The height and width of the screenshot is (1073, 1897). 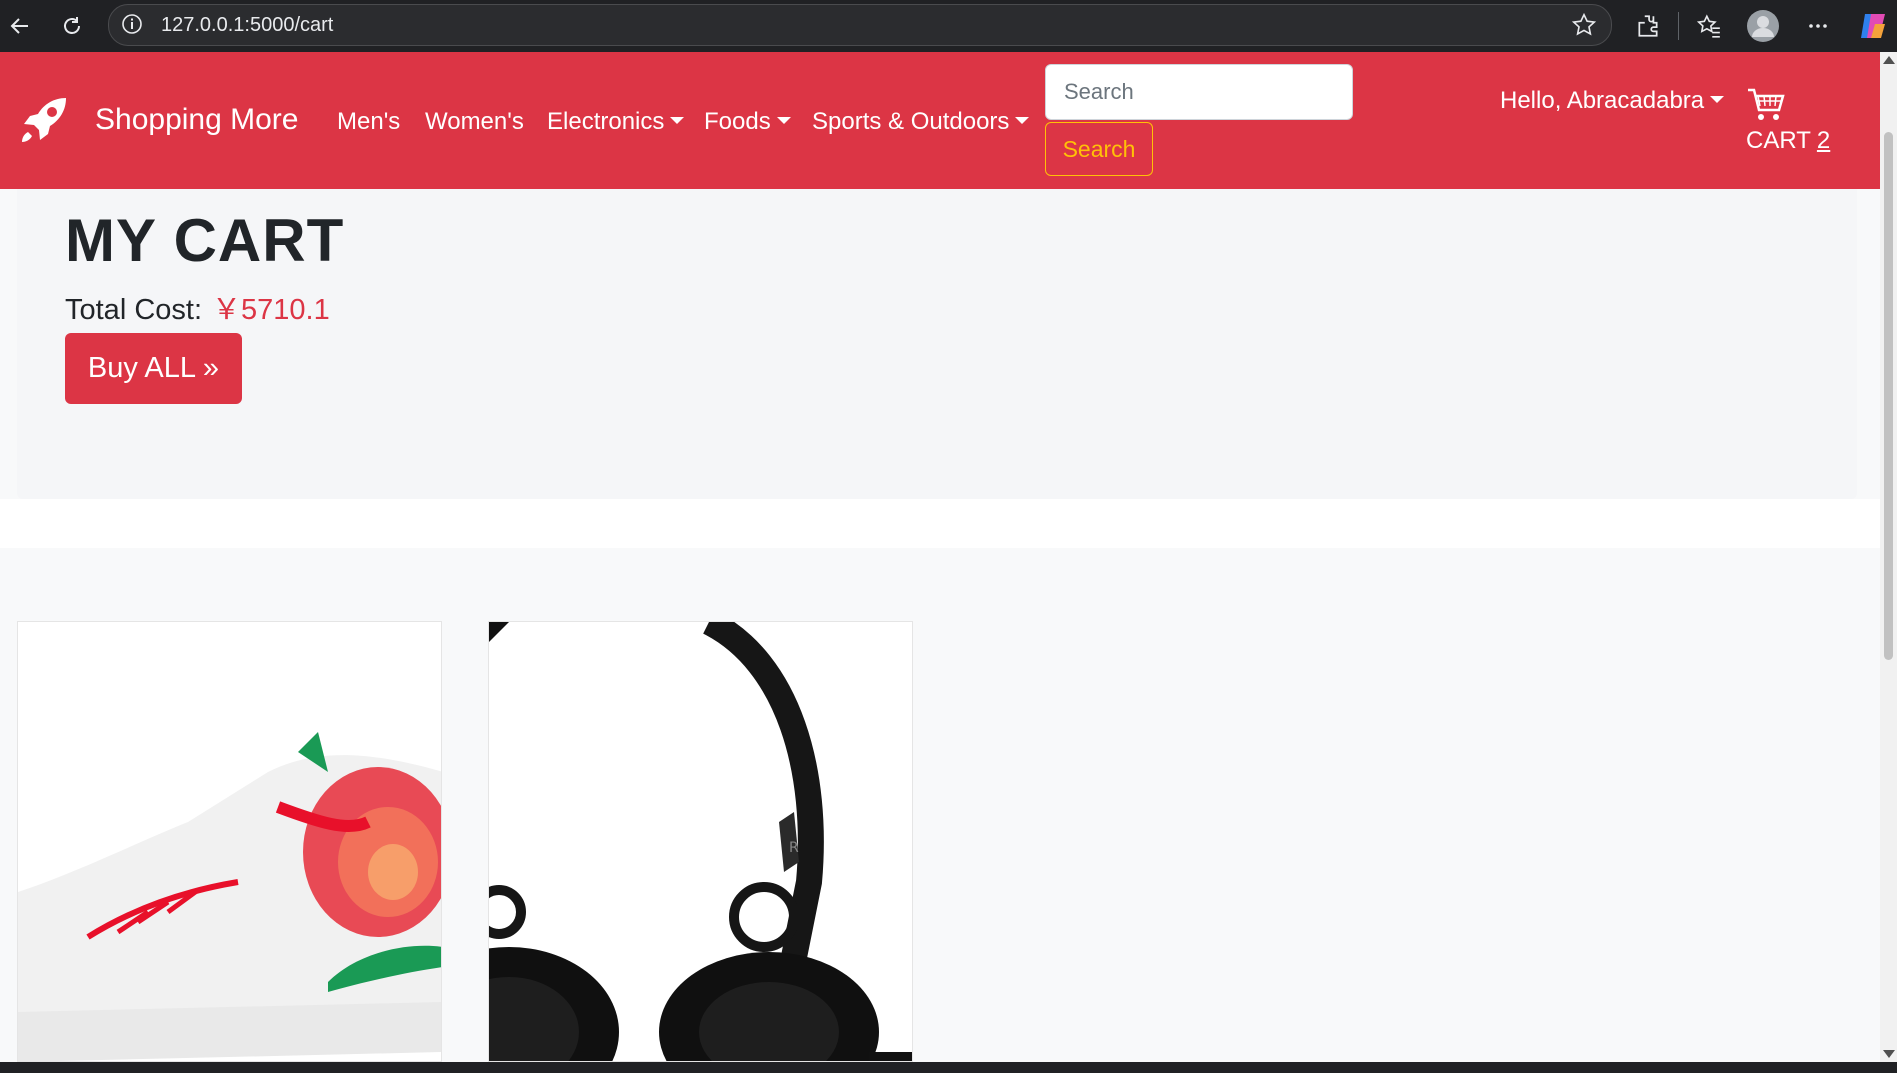 What do you see at coordinates (1823, 140) in the screenshot?
I see `cart-count: 2` at bounding box center [1823, 140].